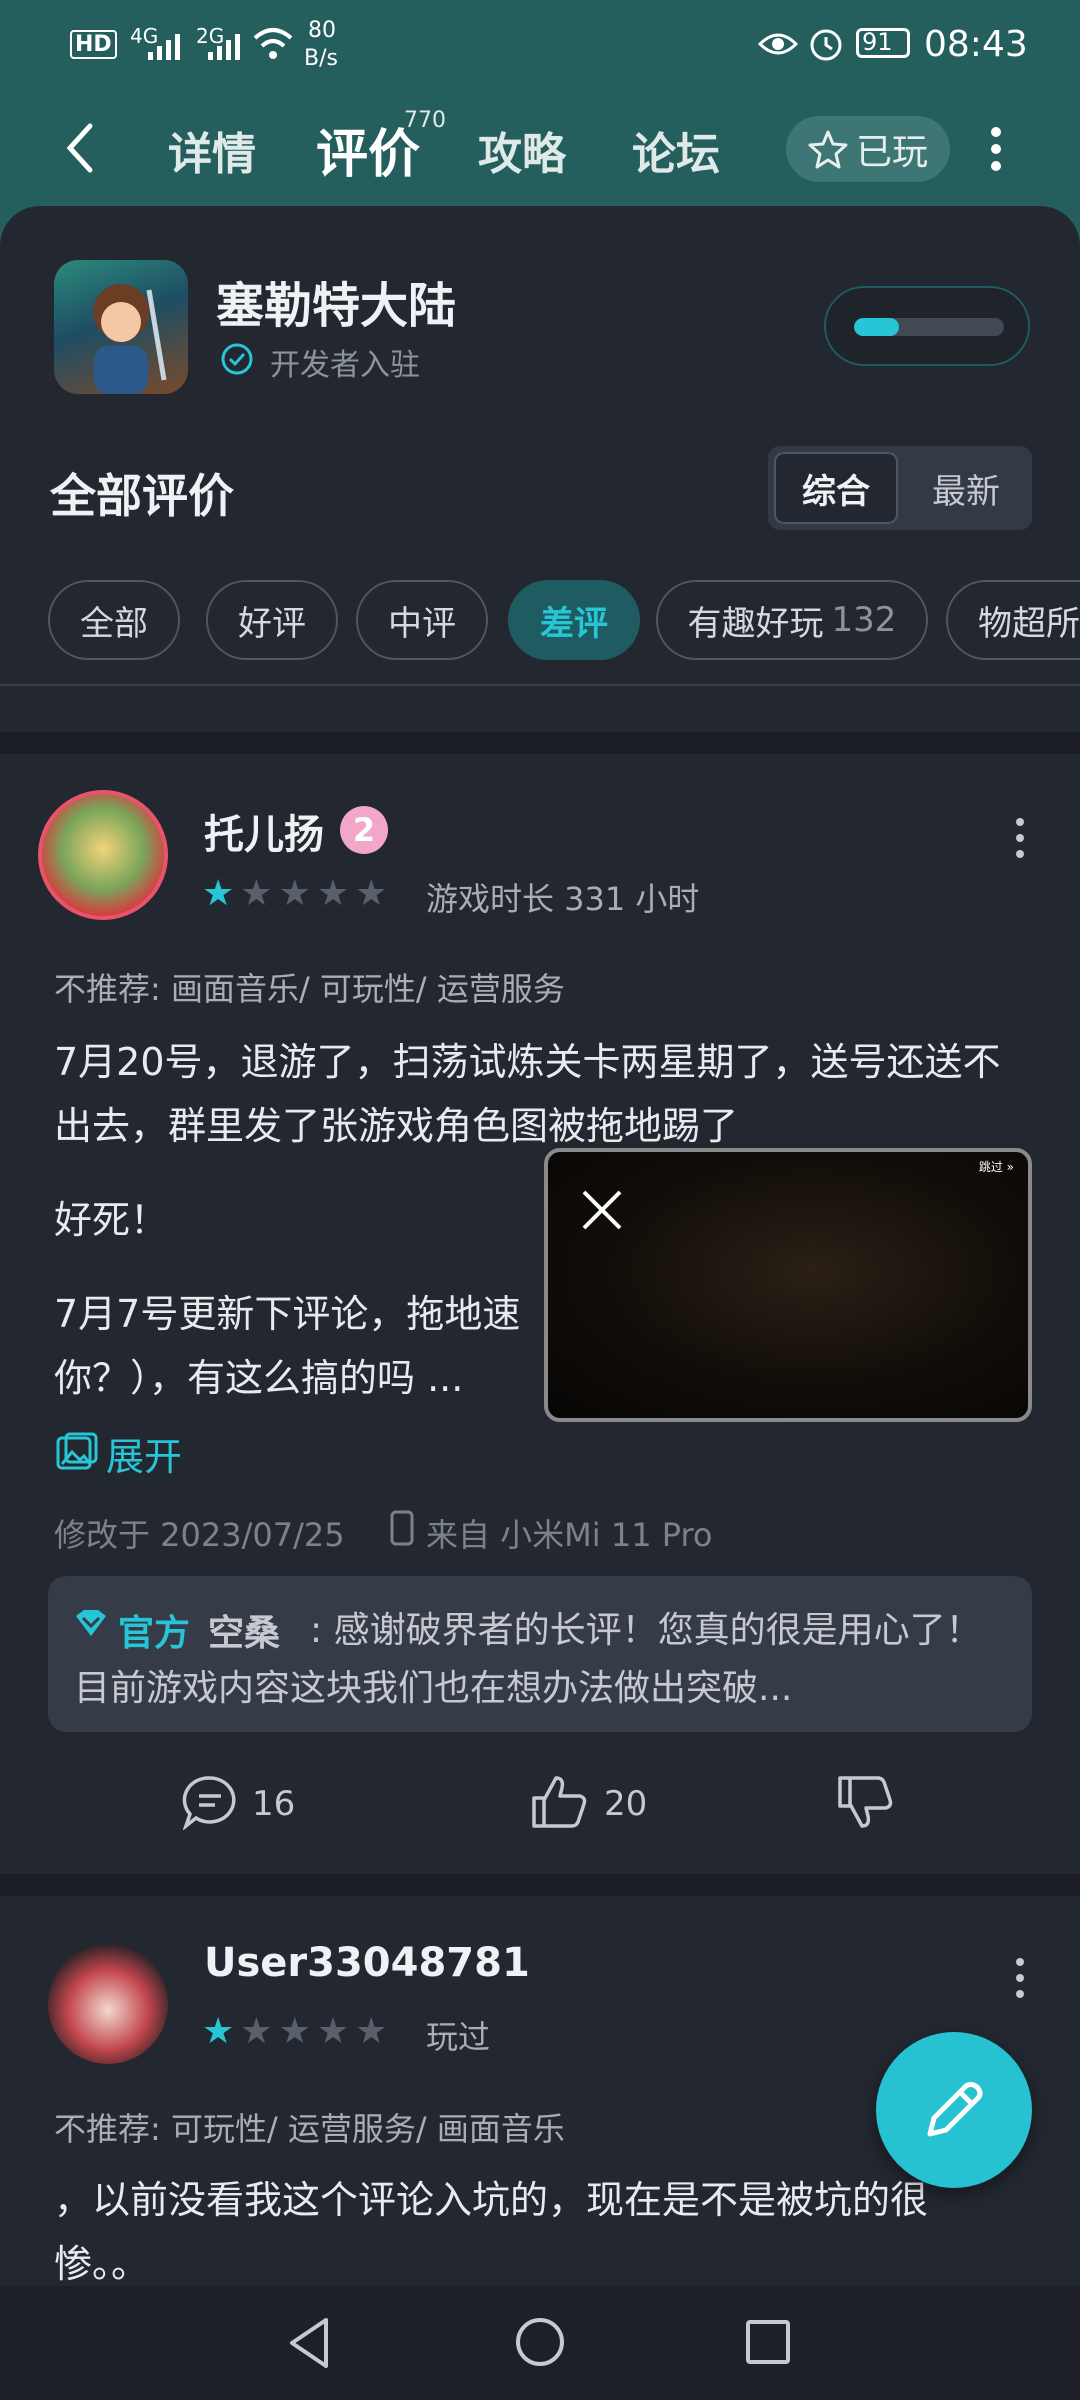  What do you see at coordinates (540, 685) in the screenshot?
I see `list-top-divider` at bounding box center [540, 685].